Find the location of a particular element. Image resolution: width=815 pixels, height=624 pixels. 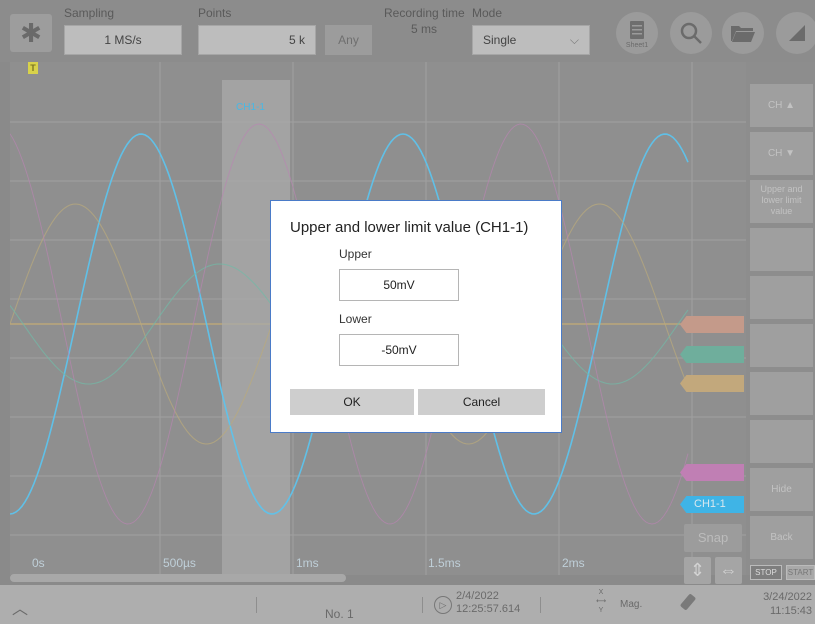

points-label: Points is located at coordinates (215, 13).